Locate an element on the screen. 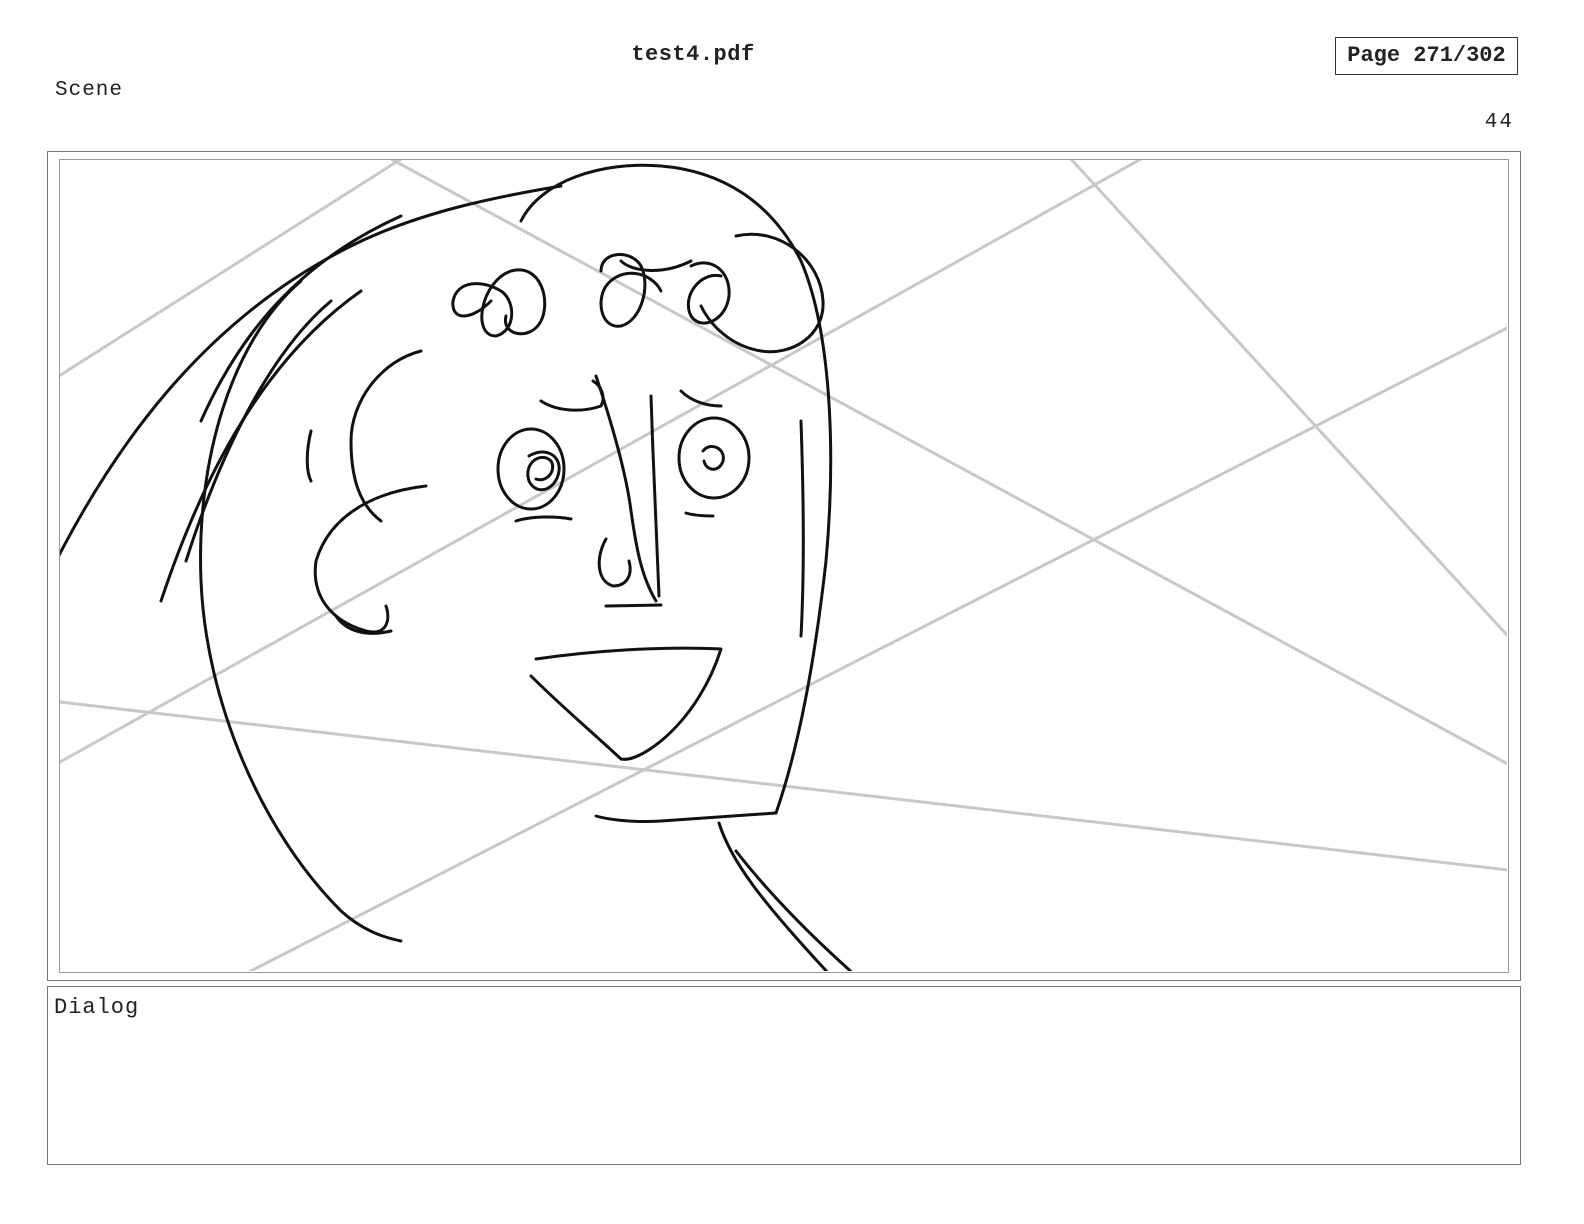  scene-label: Scene is located at coordinates (89, 90).